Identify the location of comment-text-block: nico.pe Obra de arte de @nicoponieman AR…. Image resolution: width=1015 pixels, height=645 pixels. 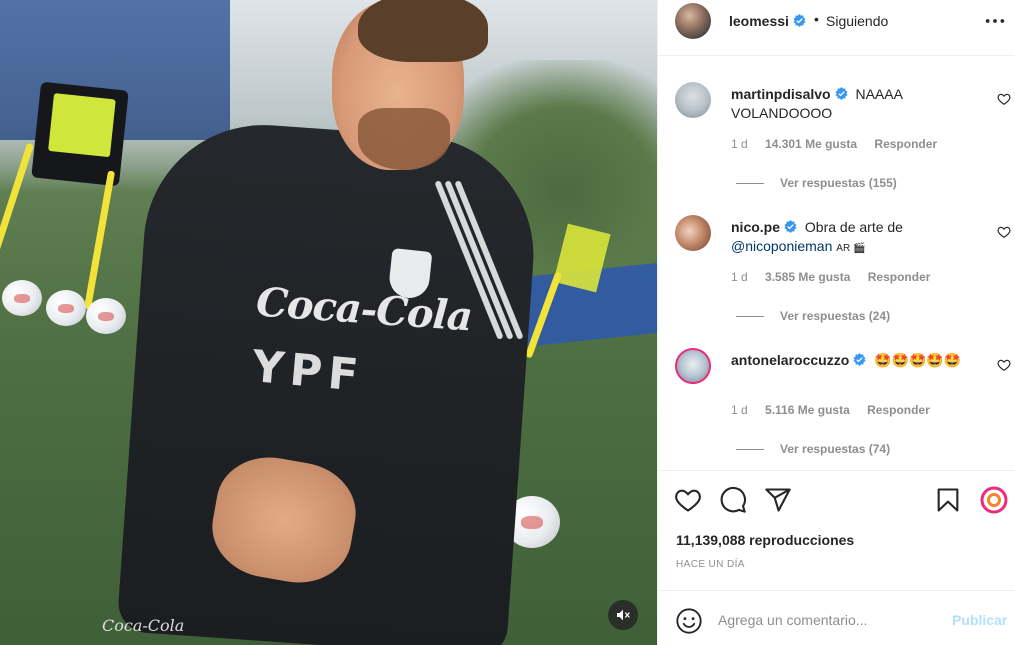
(851, 238).